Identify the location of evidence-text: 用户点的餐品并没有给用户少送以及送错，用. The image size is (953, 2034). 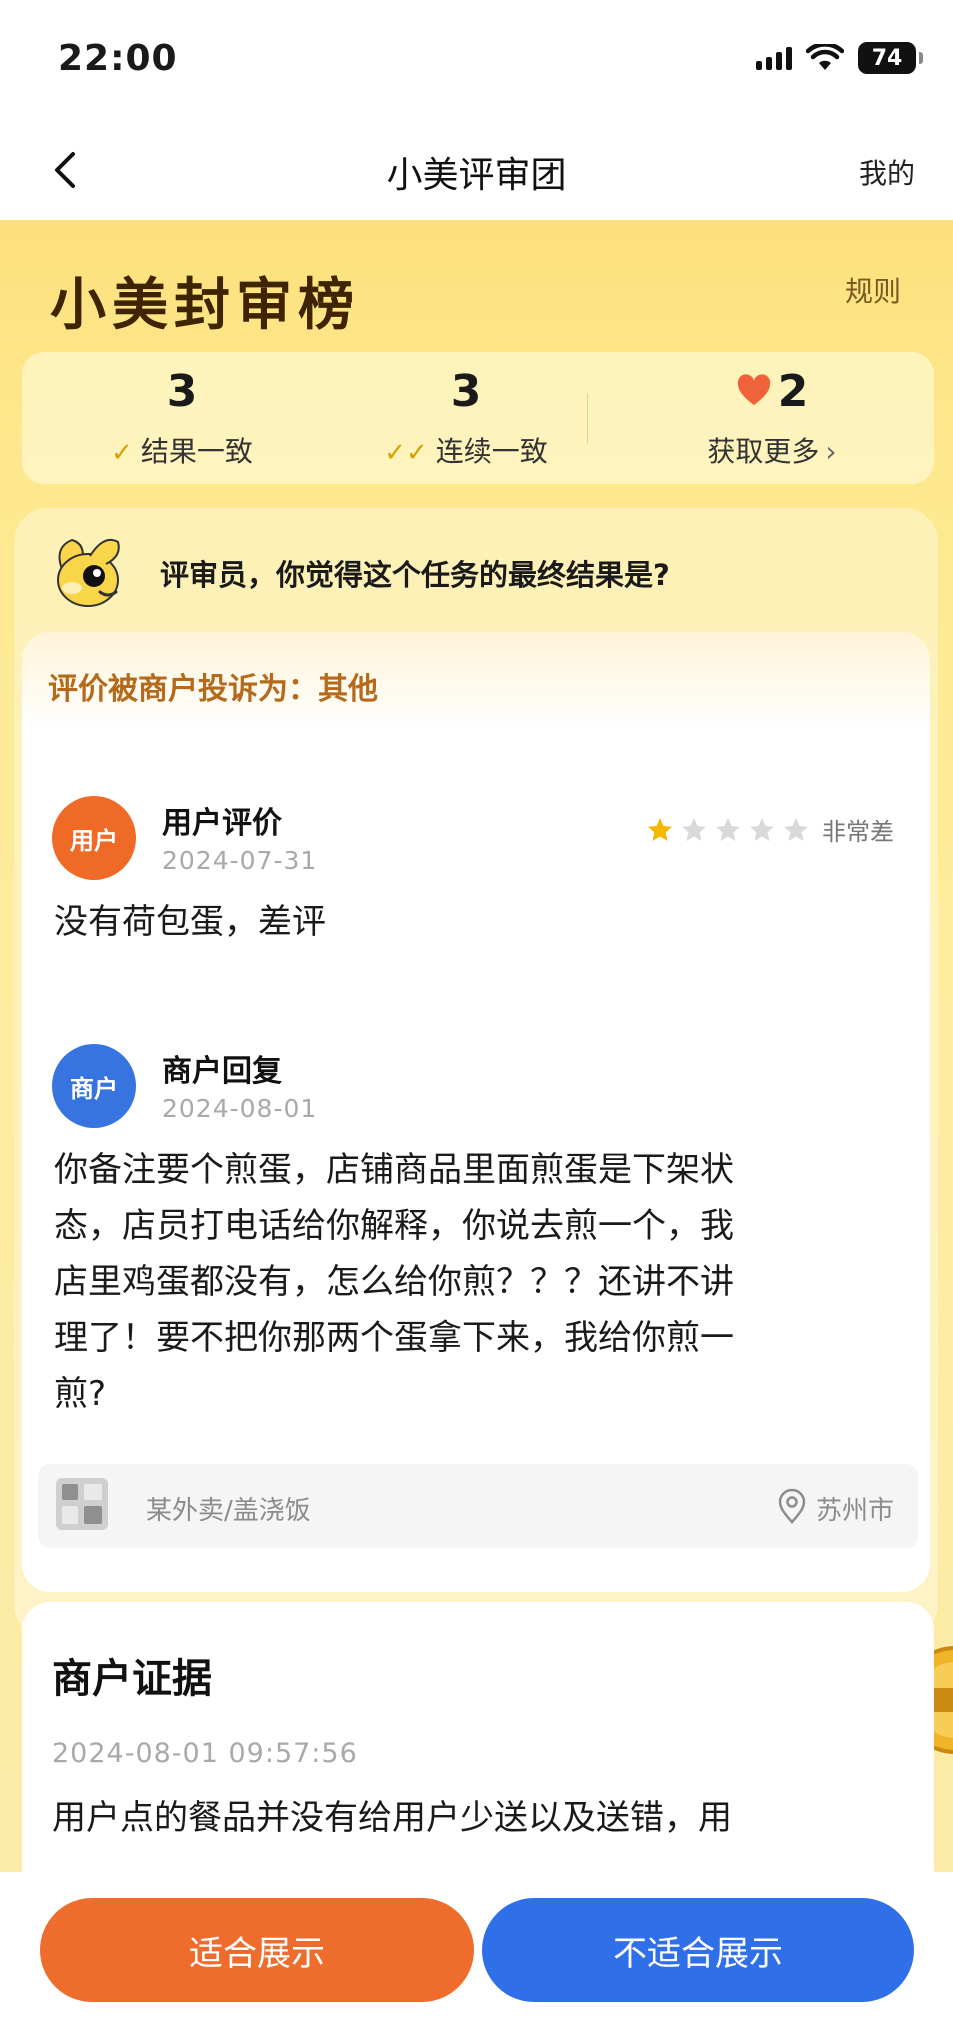
(392, 1818).